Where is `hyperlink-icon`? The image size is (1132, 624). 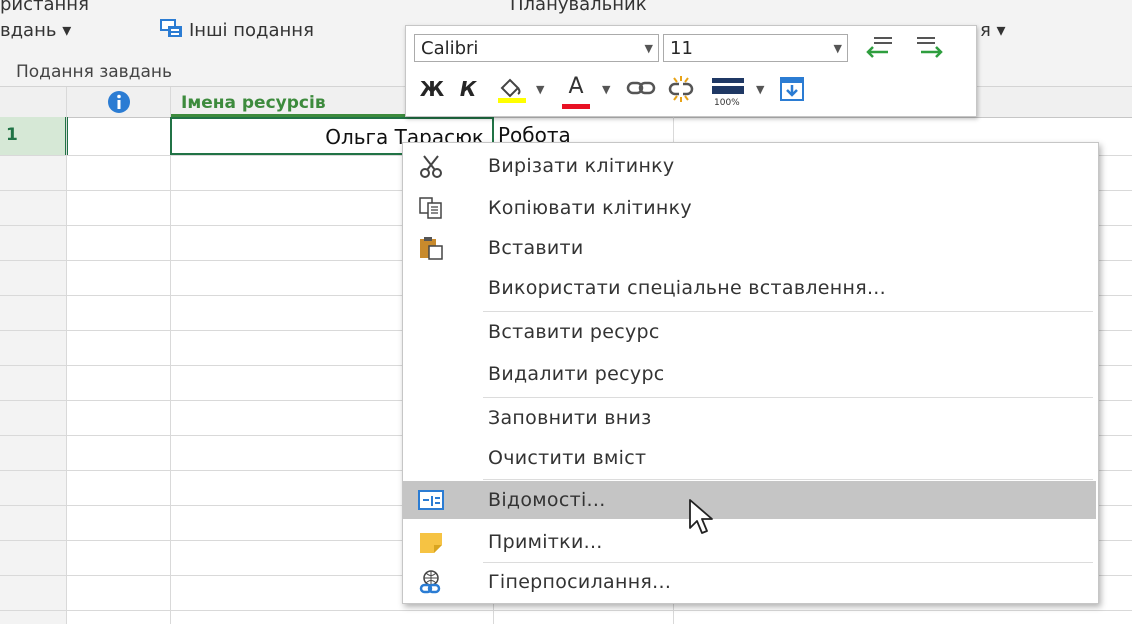
hyperlink-icon is located at coordinates (431, 582).